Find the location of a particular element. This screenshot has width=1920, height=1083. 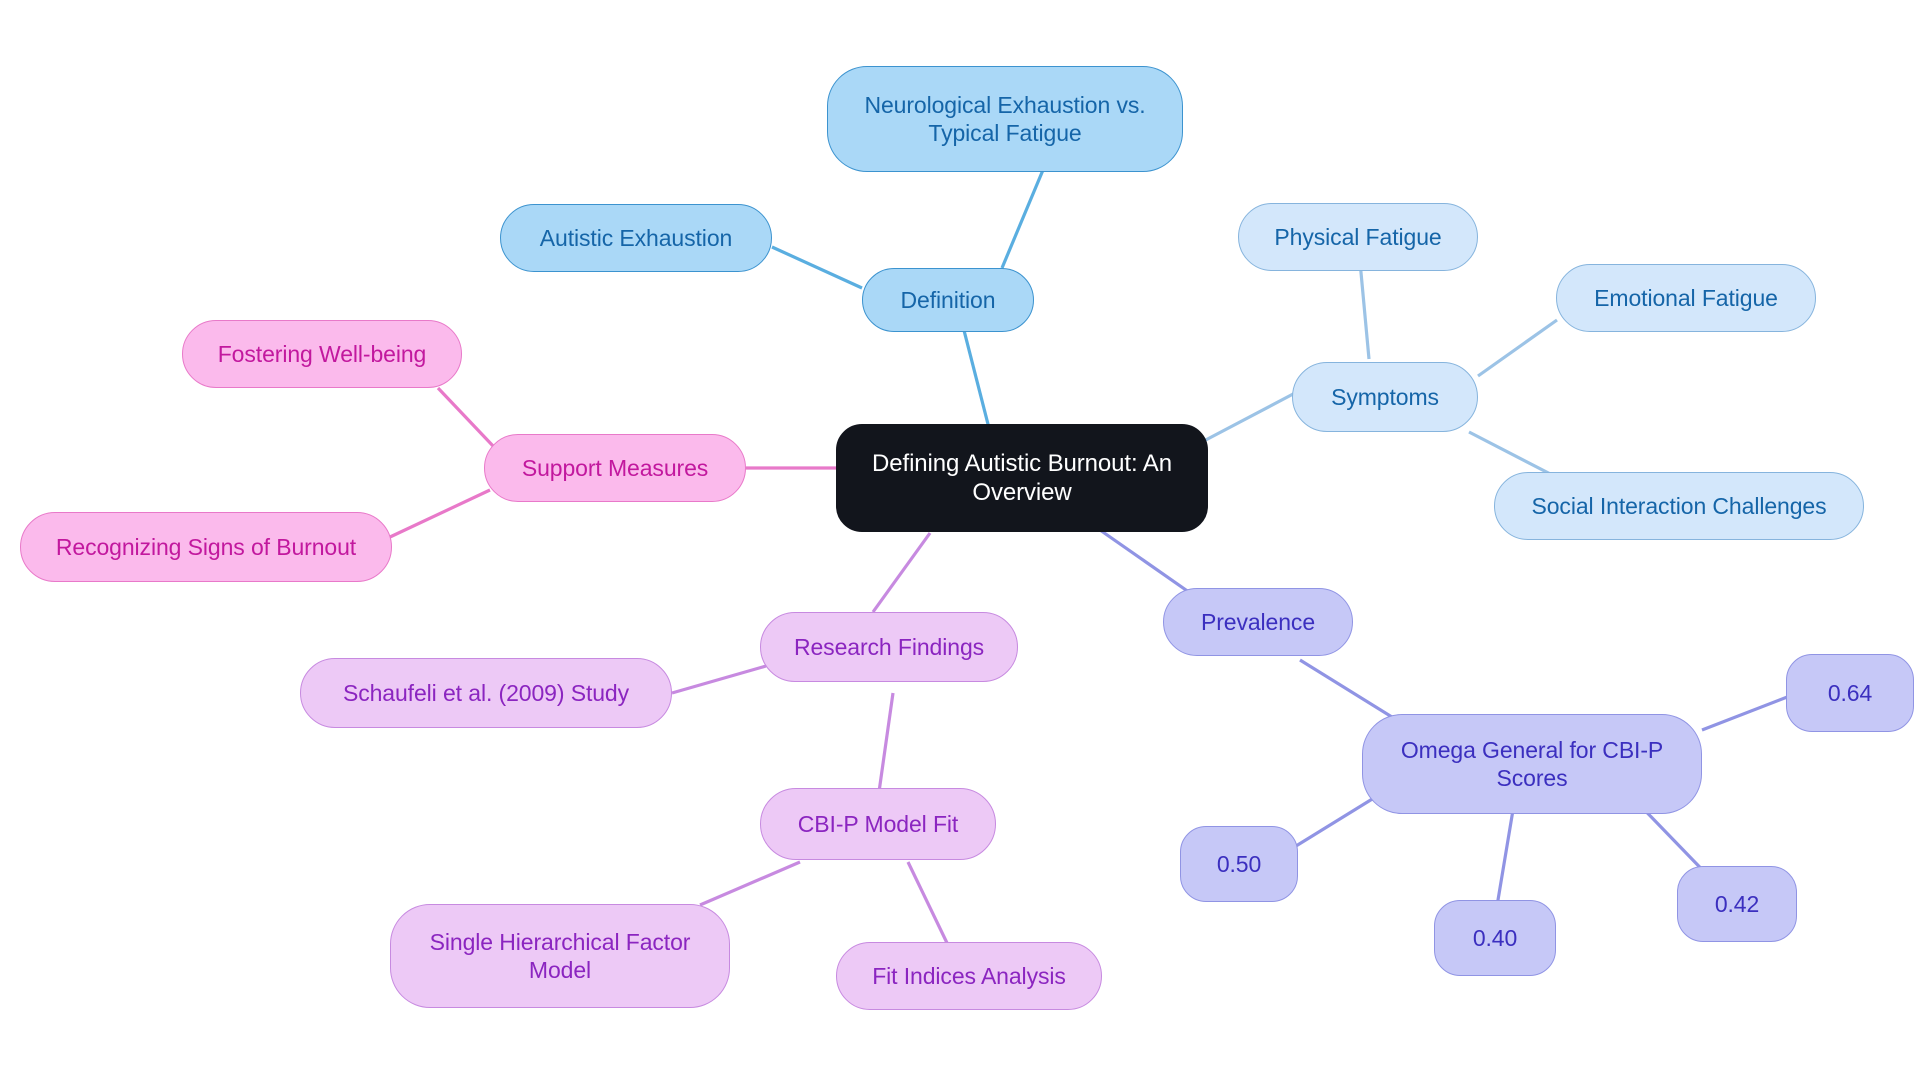

node-physical-fatigue: Physical Fatigue is located at coordinates (1358, 237).